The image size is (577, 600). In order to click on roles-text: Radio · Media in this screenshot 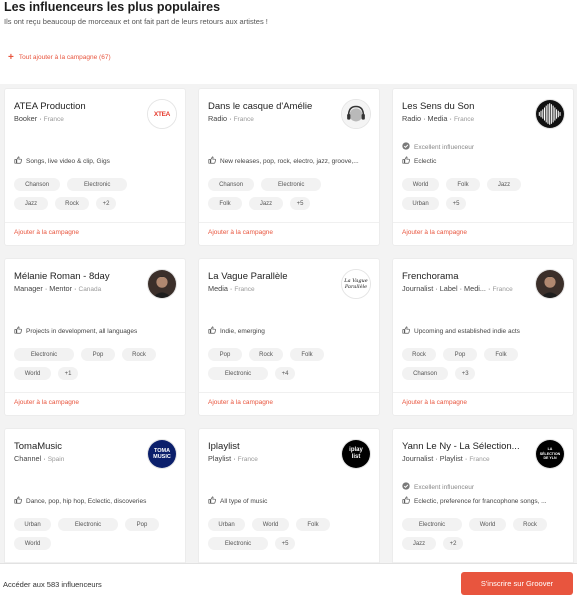, I will do `click(425, 118)`.